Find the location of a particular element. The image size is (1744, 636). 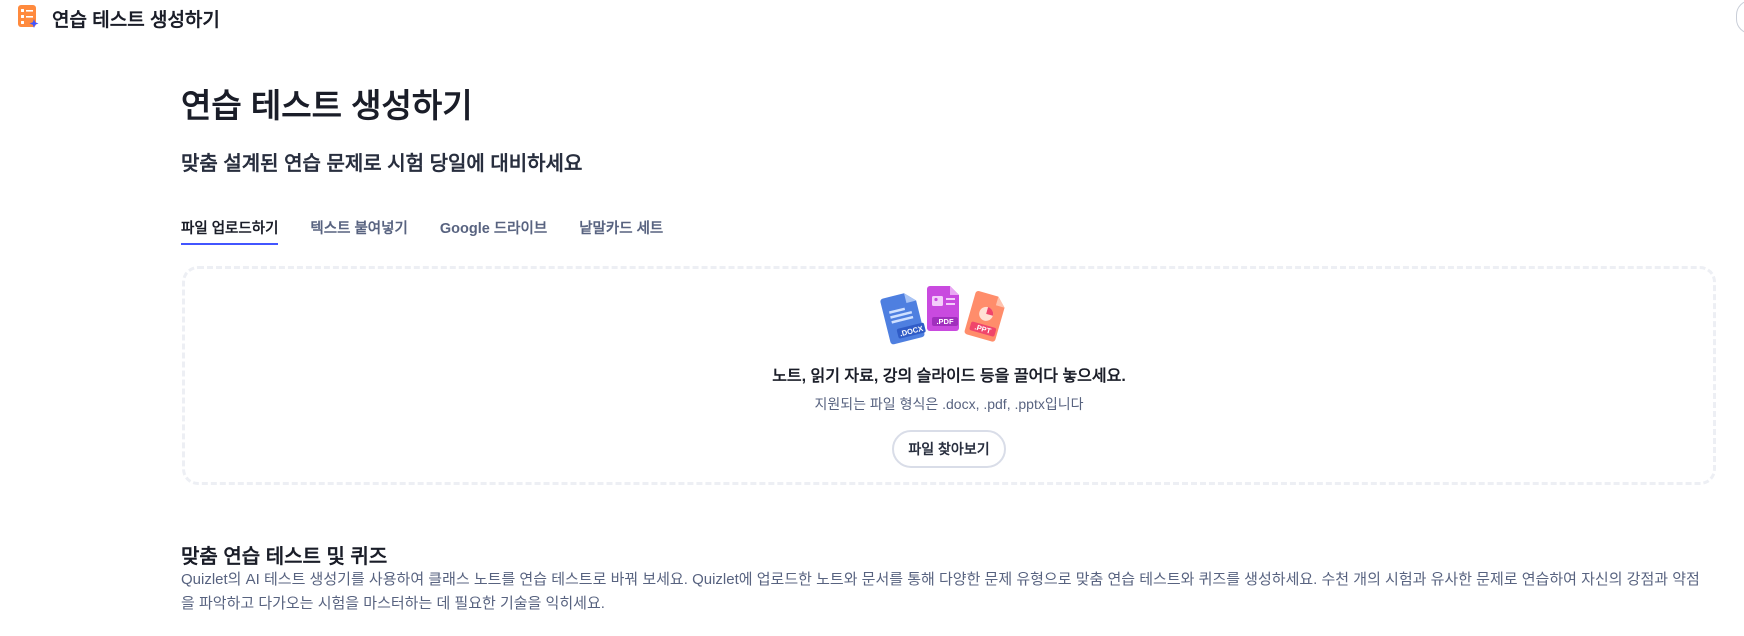

top-bar: 연습 테스트 생성하기 is located at coordinates (872, 17).